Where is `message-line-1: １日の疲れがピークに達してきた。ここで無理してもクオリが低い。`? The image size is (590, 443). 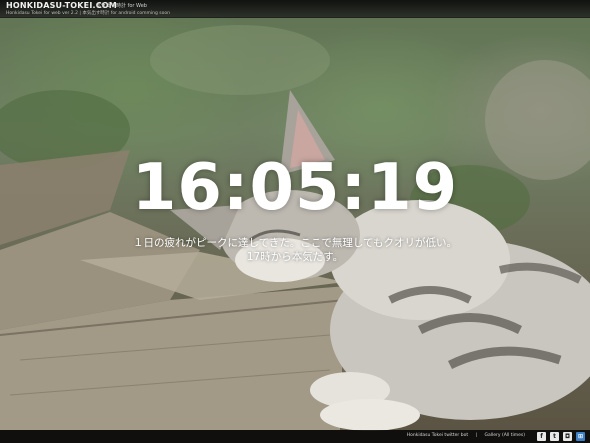
message-line-1: １日の疲れがピークに達してきた。ここで無理してもクオリが低い。 is located at coordinates (295, 243).